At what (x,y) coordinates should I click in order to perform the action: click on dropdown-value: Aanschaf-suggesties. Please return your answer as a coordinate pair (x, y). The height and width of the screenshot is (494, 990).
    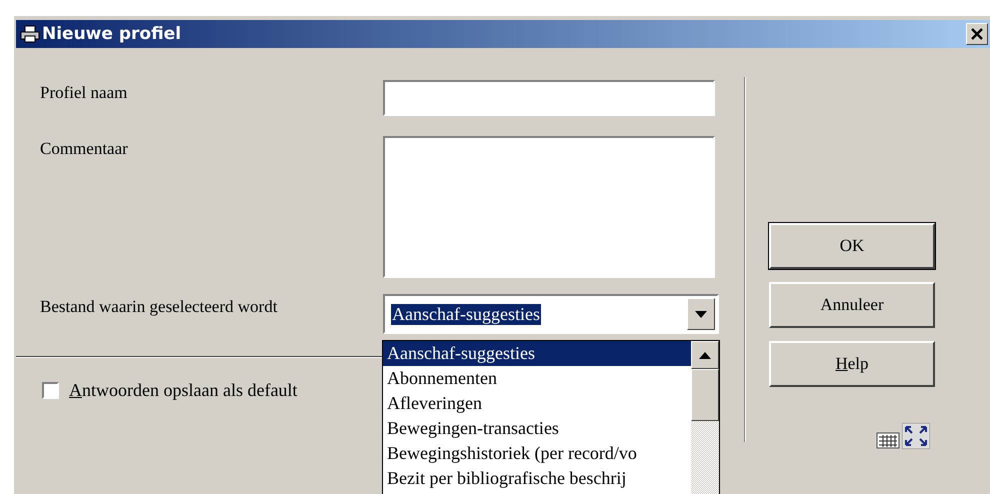
    Looking at the image, I should click on (466, 314).